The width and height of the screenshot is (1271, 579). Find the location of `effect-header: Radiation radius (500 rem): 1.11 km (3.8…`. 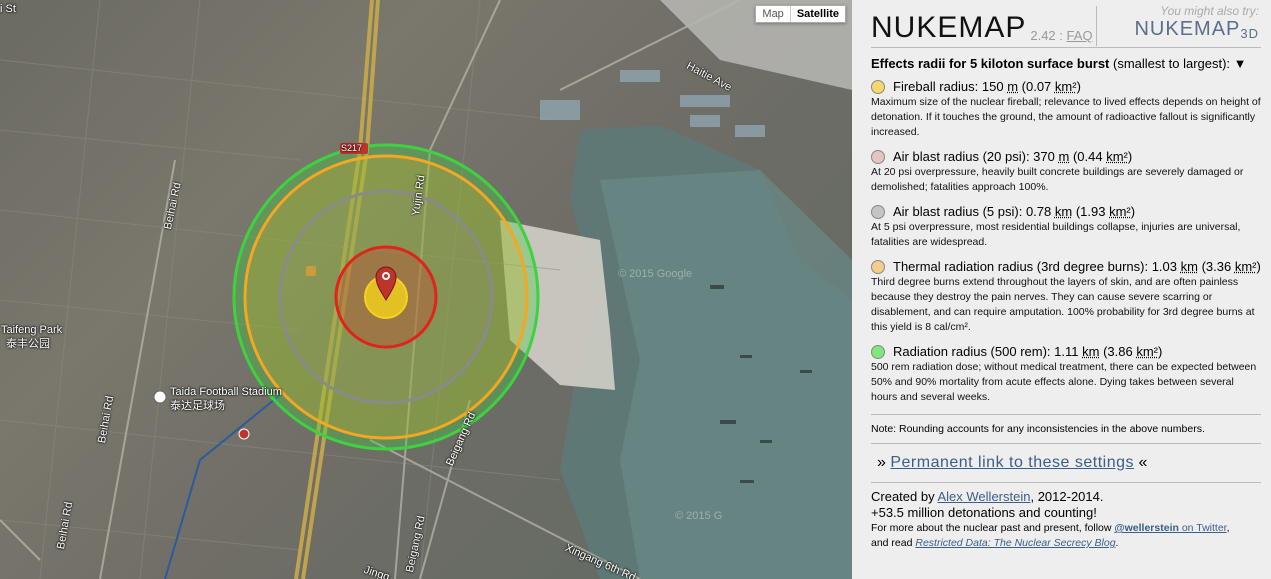

effect-header: Radiation radius (500 rem): 1.11 km (3.8… is located at coordinates (1066, 352).